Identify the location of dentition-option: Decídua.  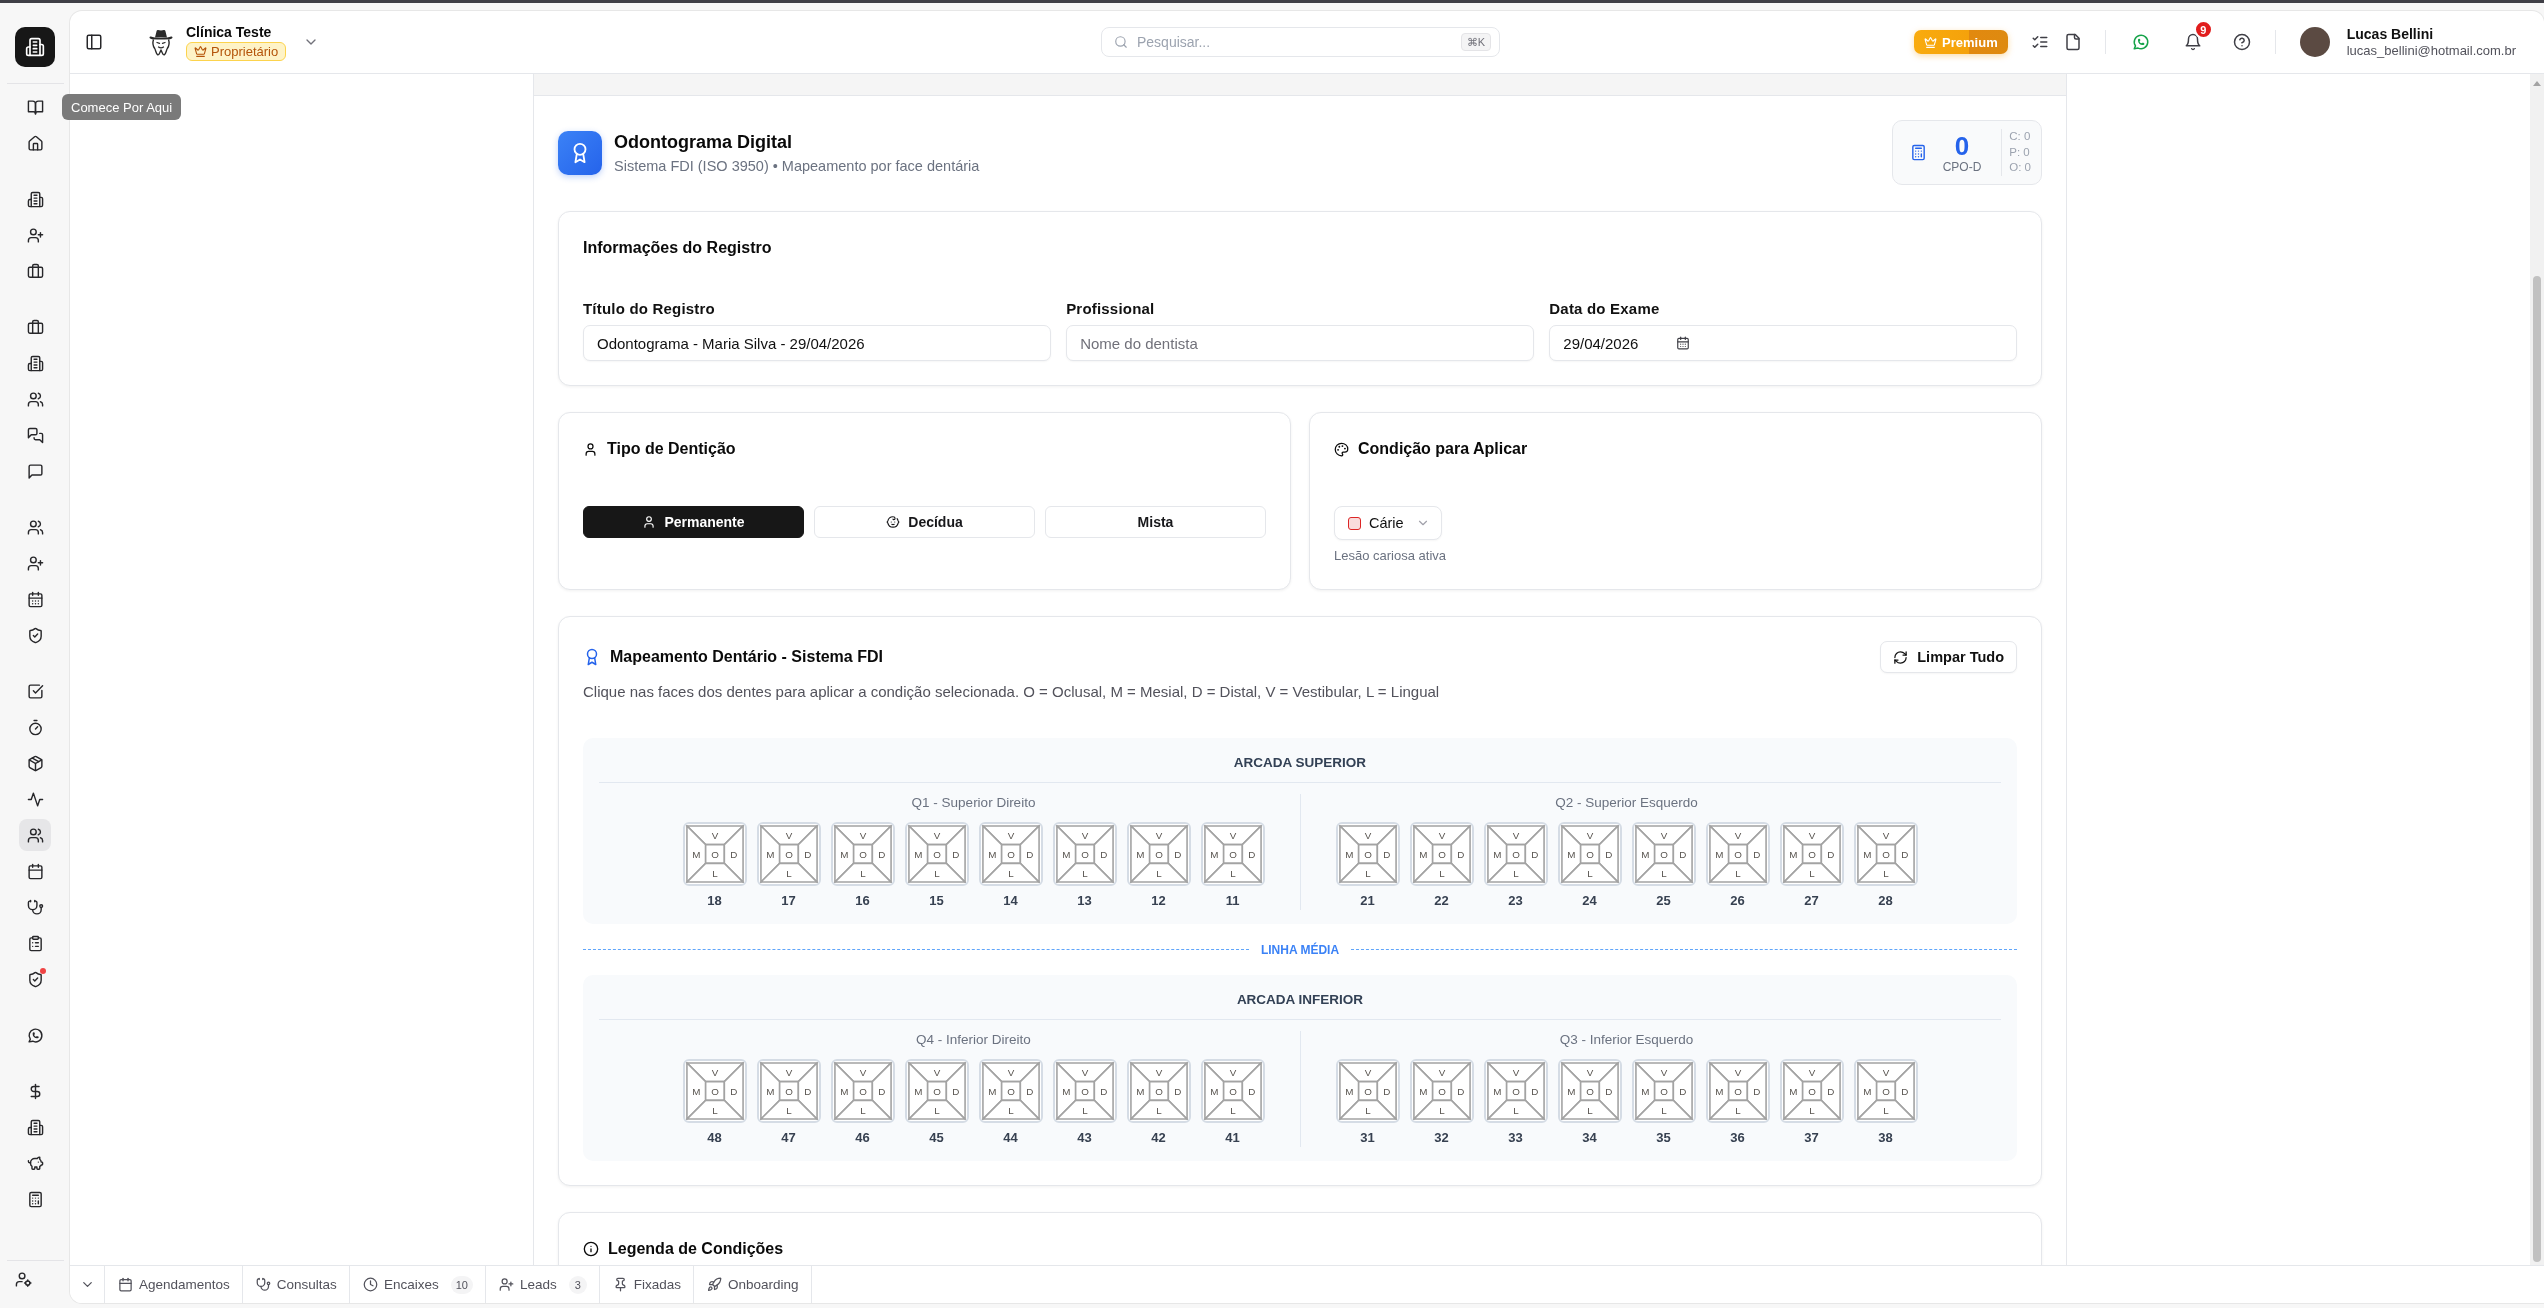
(924, 522).